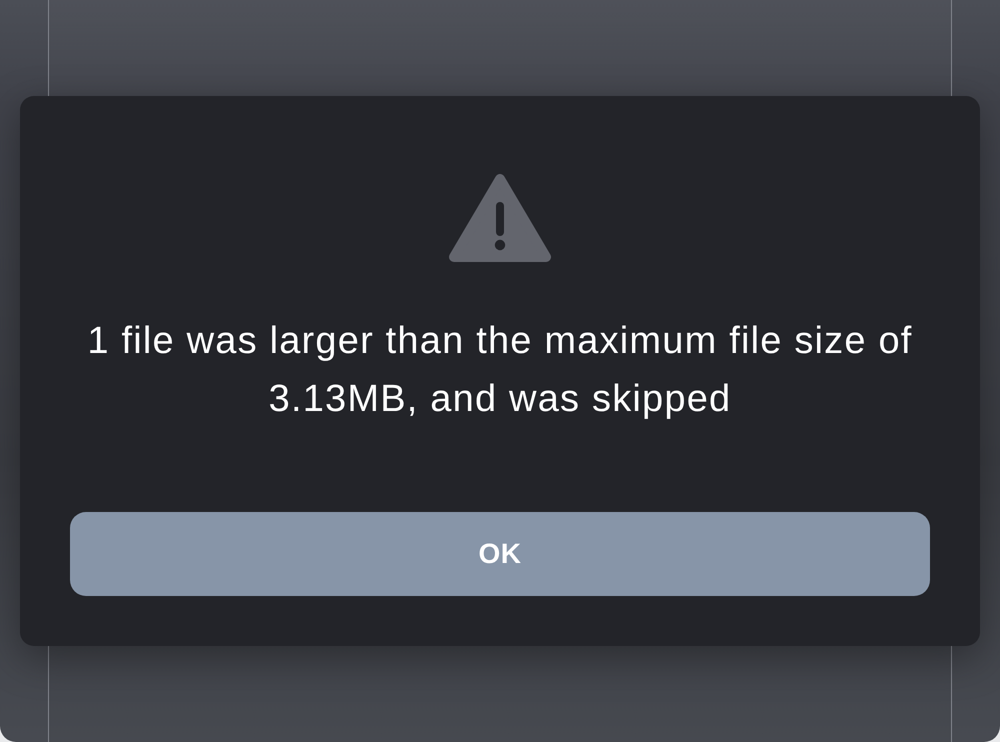  Describe the element at coordinates (500, 218) in the screenshot. I see `warning-icon` at that location.